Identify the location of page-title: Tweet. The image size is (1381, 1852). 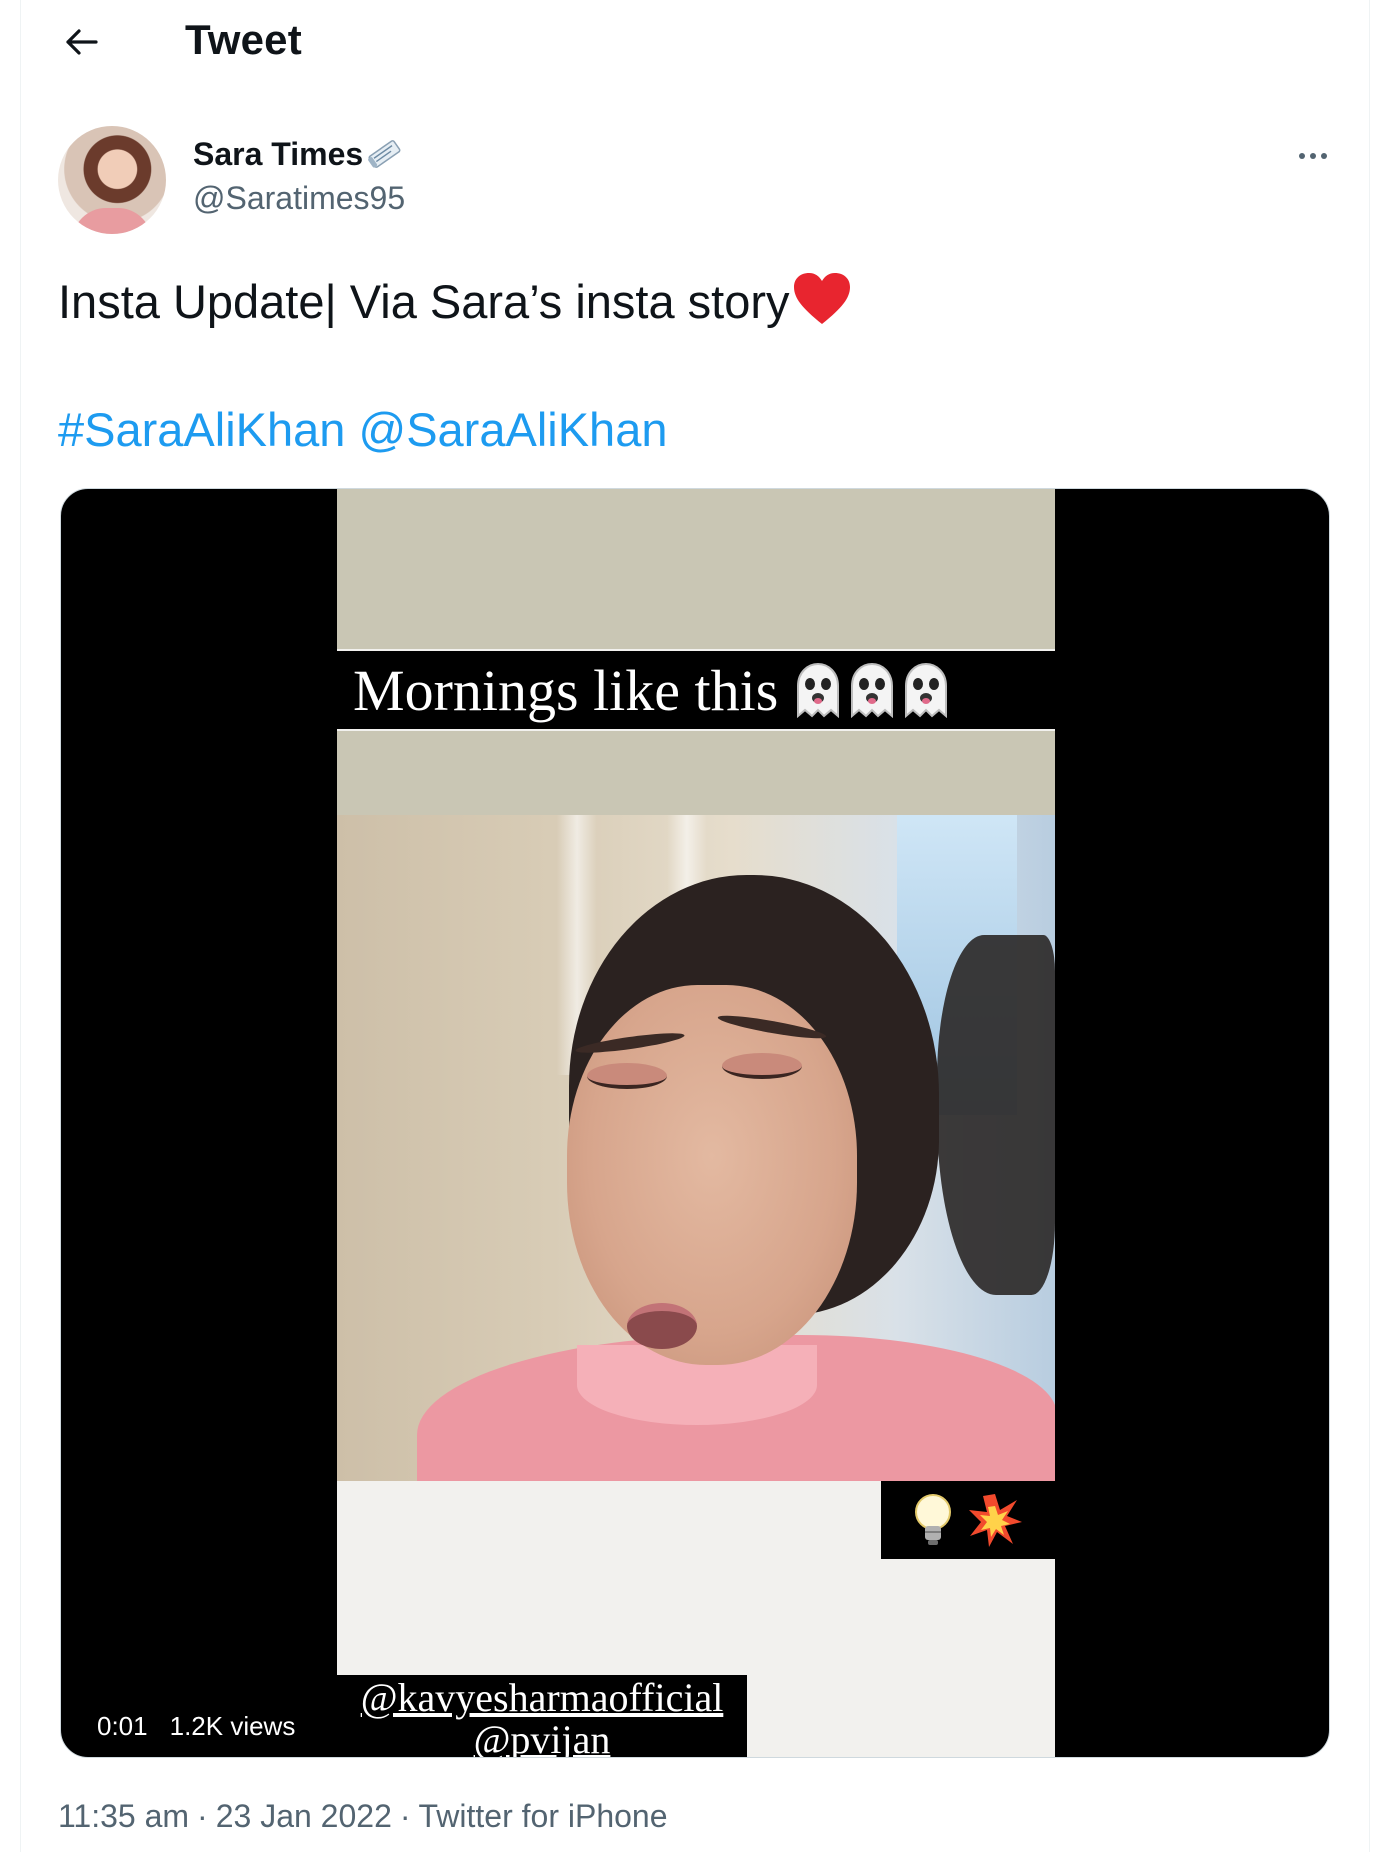
(243, 39).